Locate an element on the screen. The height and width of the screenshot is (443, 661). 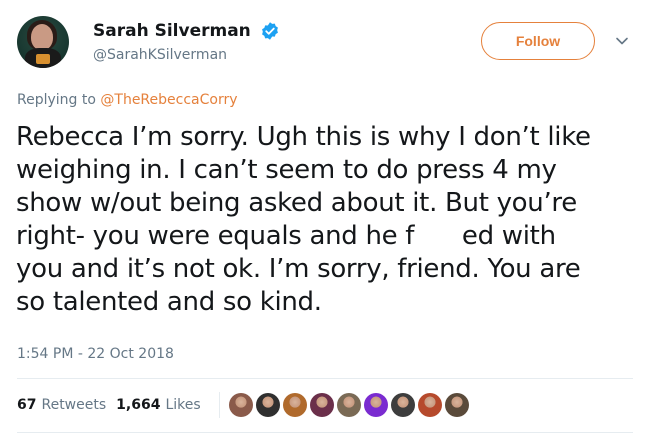
display-name: Sarah Silverman is located at coordinates (172, 31).